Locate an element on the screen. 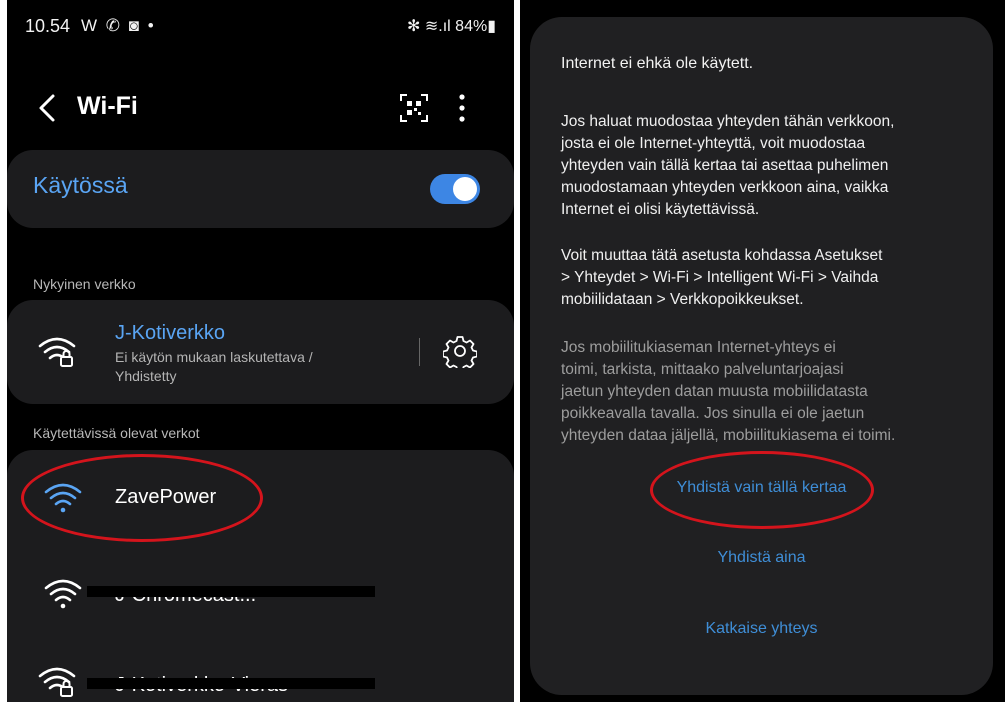 The height and width of the screenshot is (702, 1005). wifi-toggle-row: Käytössä is located at coordinates (260, 189).